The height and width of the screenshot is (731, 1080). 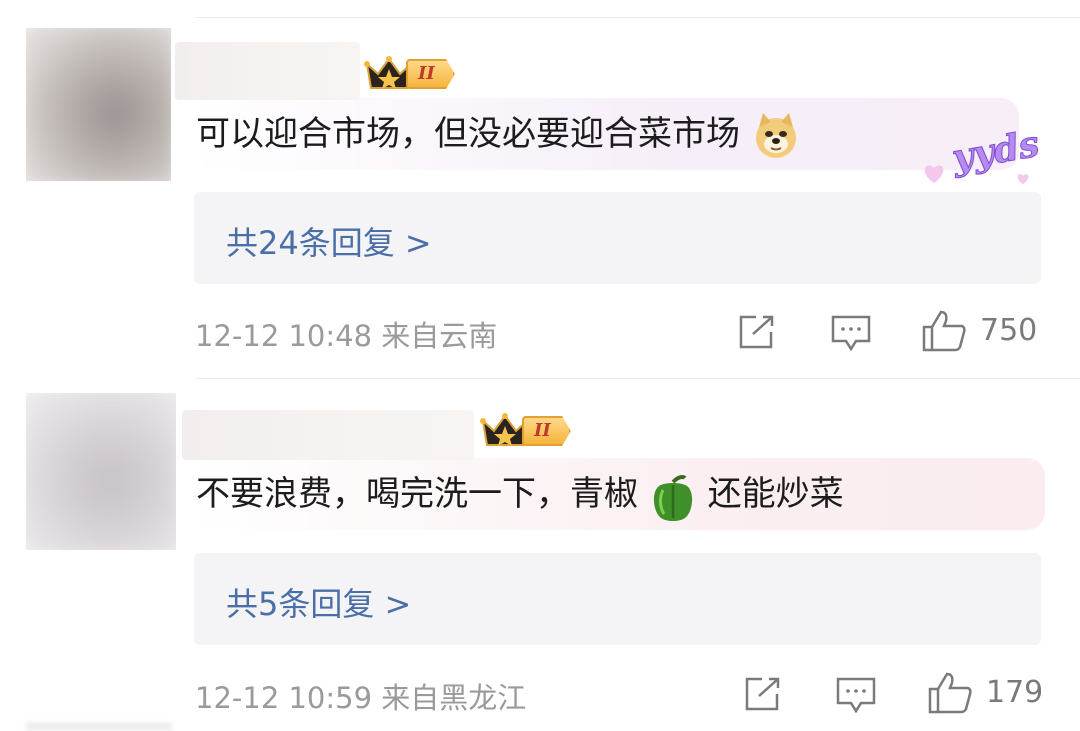 What do you see at coordinates (1009, 330) in the screenshot?
I see `like-count: 750` at bounding box center [1009, 330].